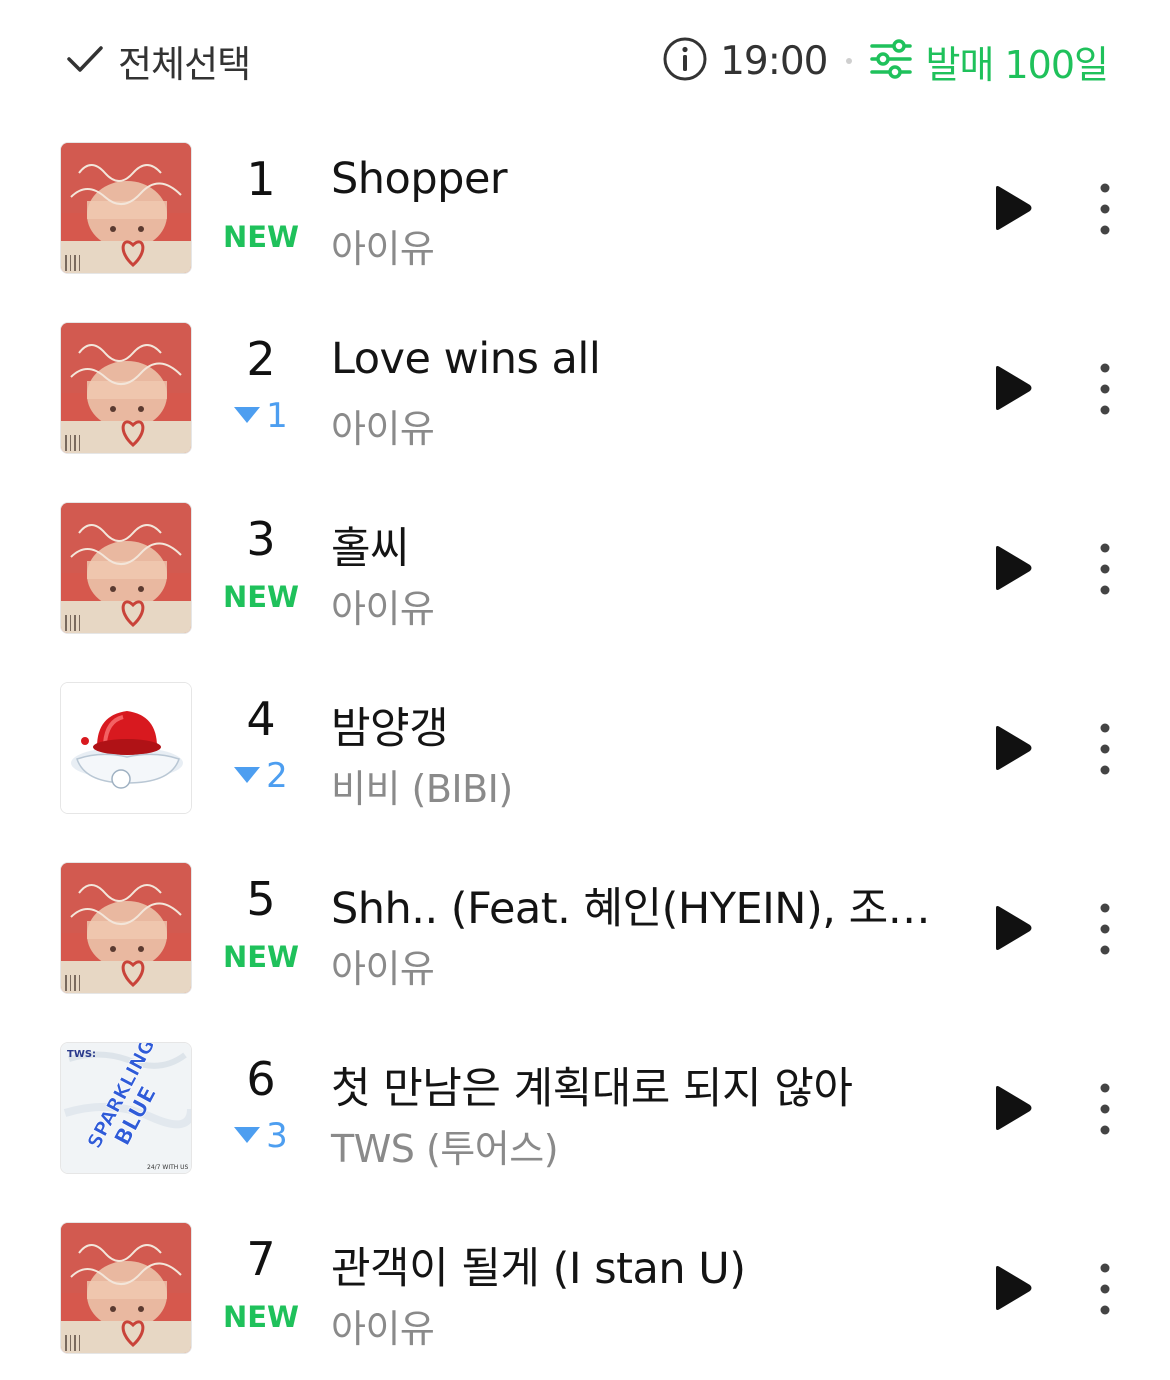 The width and height of the screenshot is (1170, 1380). What do you see at coordinates (646, 179) in the screenshot?
I see `song-title: Shopper` at bounding box center [646, 179].